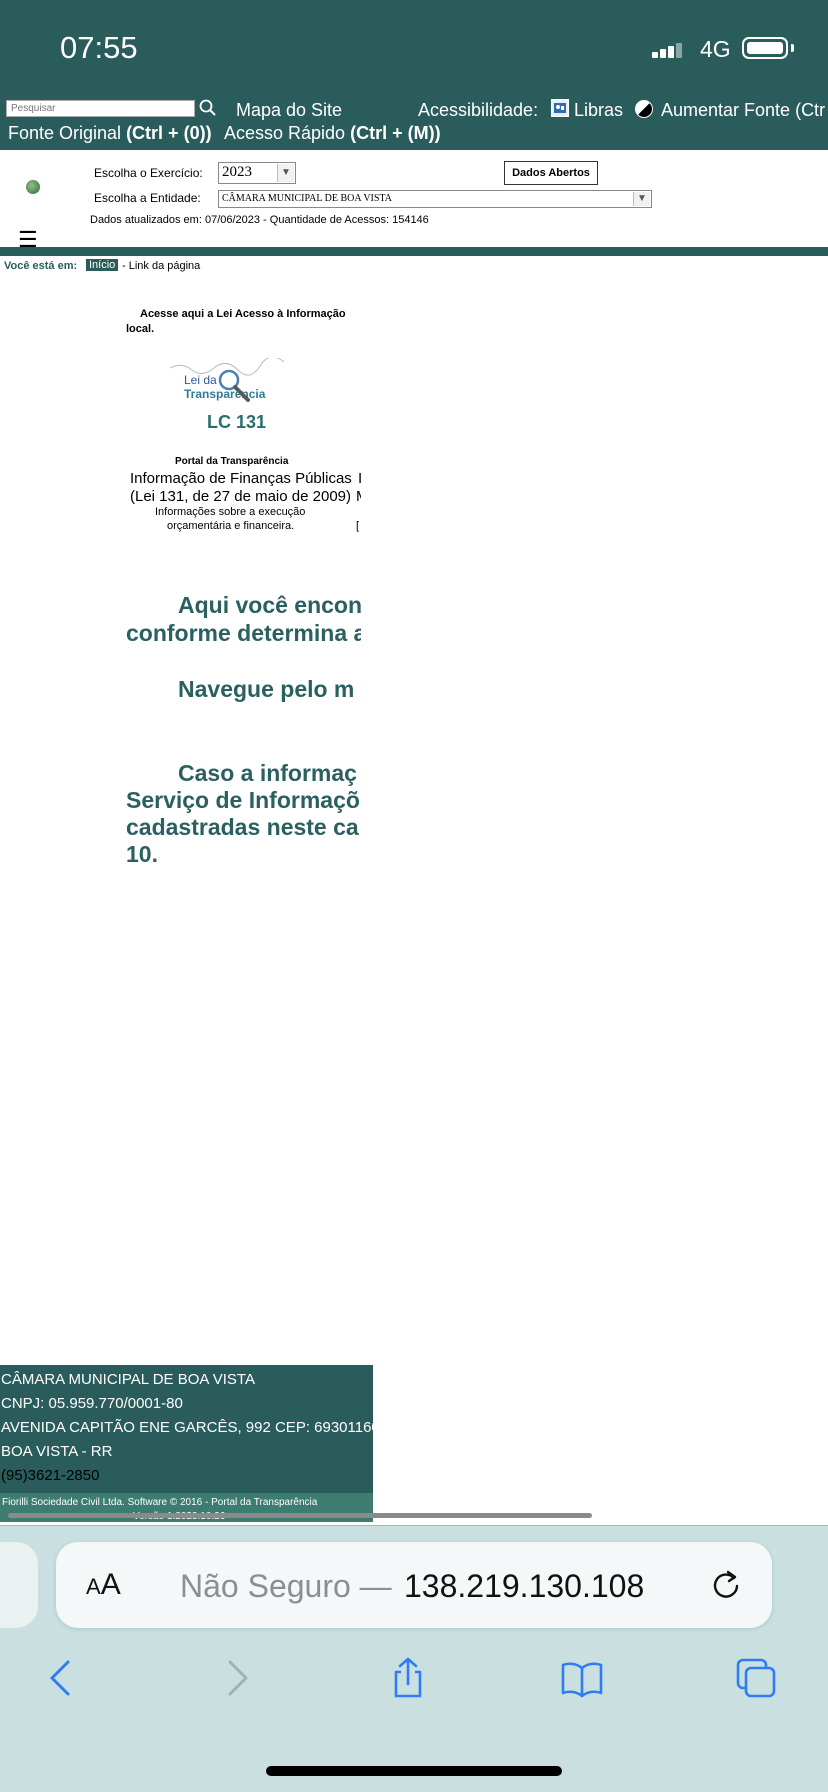 The height and width of the screenshot is (1792, 828). What do you see at coordinates (140, 329) in the screenshot?
I see `access-info-link-cont: local.` at bounding box center [140, 329].